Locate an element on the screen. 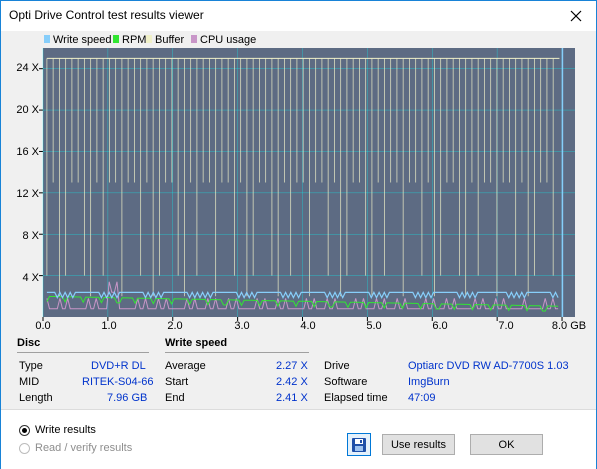 This screenshot has width=597, height=469. x-tick-label: 8.0 GB is located at coordinates (569, 325).